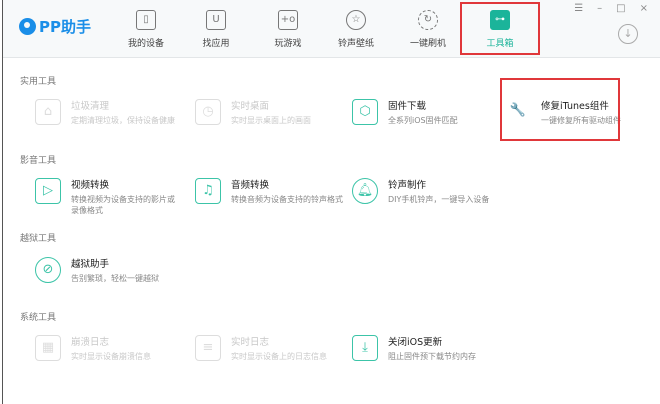 Image resolution: width=660 pixels, height=404 pixels. Describe the element at coordinates (620, 8) in the screenshot. I see `maximize-button: □` at that location.